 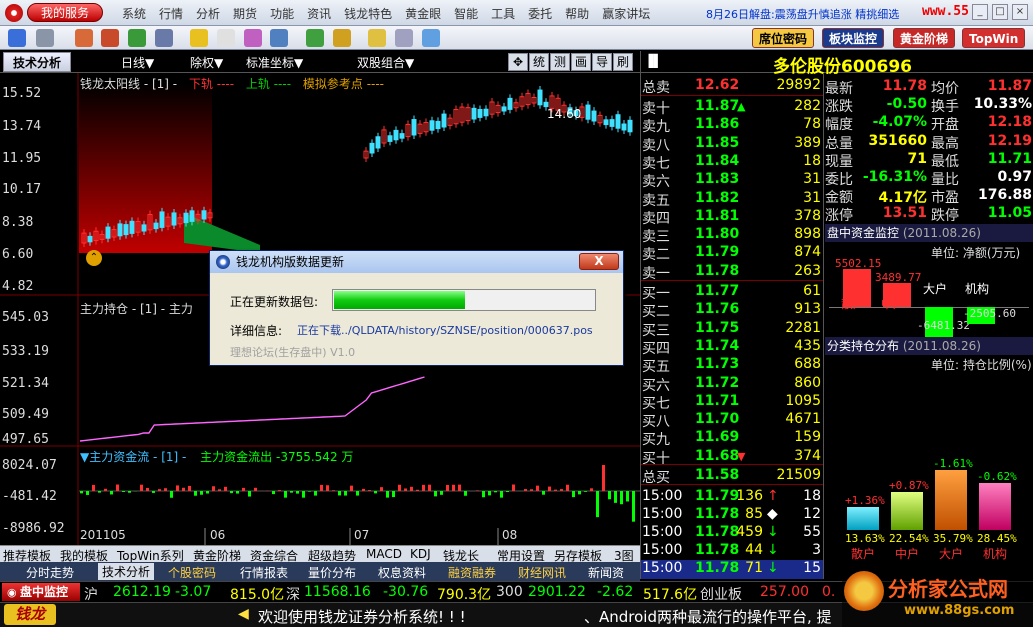 I want to click on dialog-close-button: X, so click(x=599, y=261).